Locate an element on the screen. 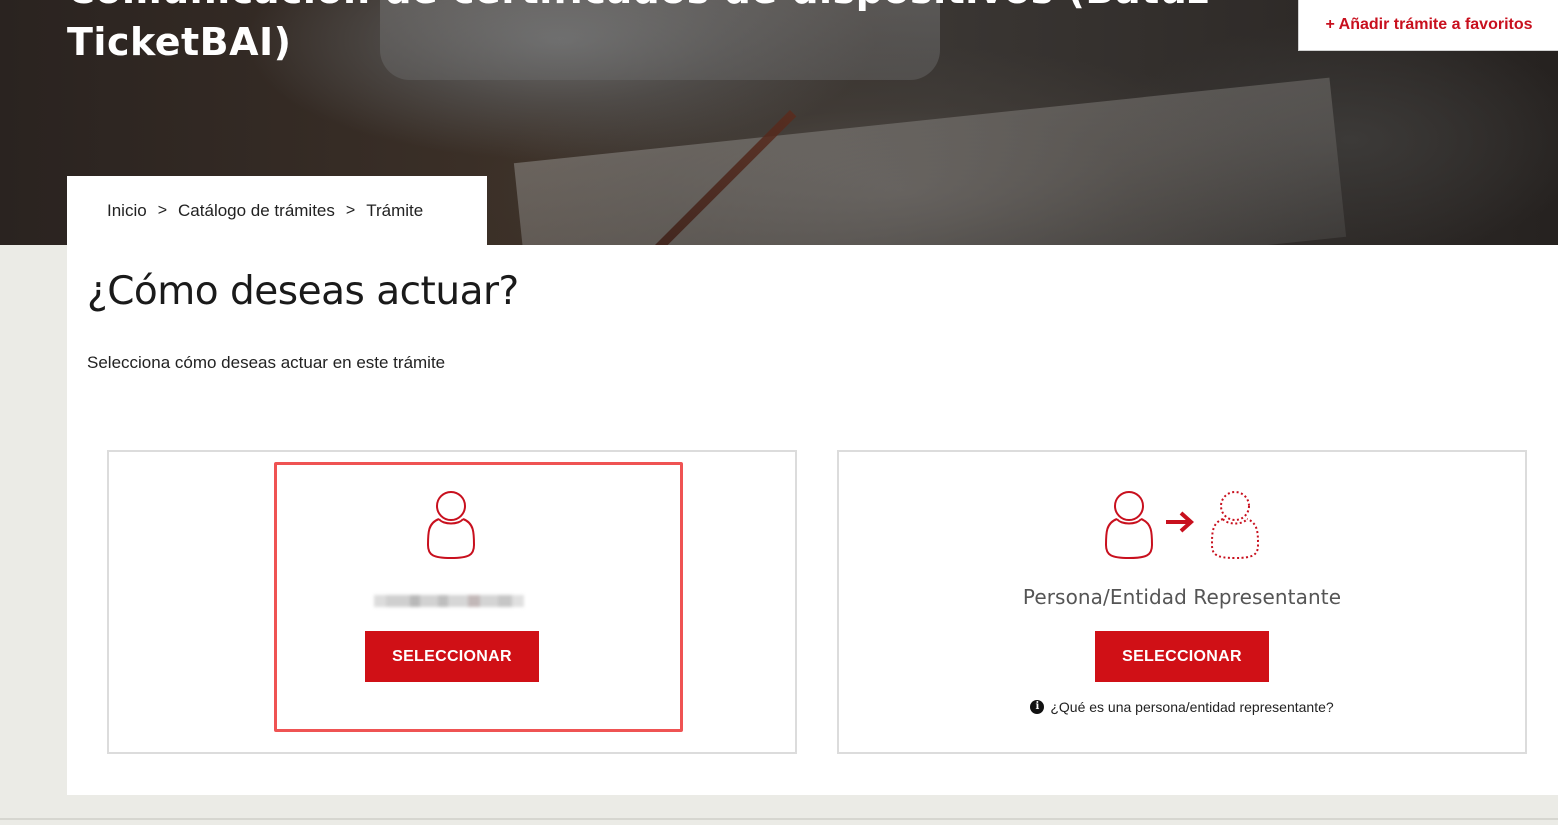 This screenshot has width=1558, height=825. page-title: ¿Cómo deseas actuar? is located at coordinates (303, 291).